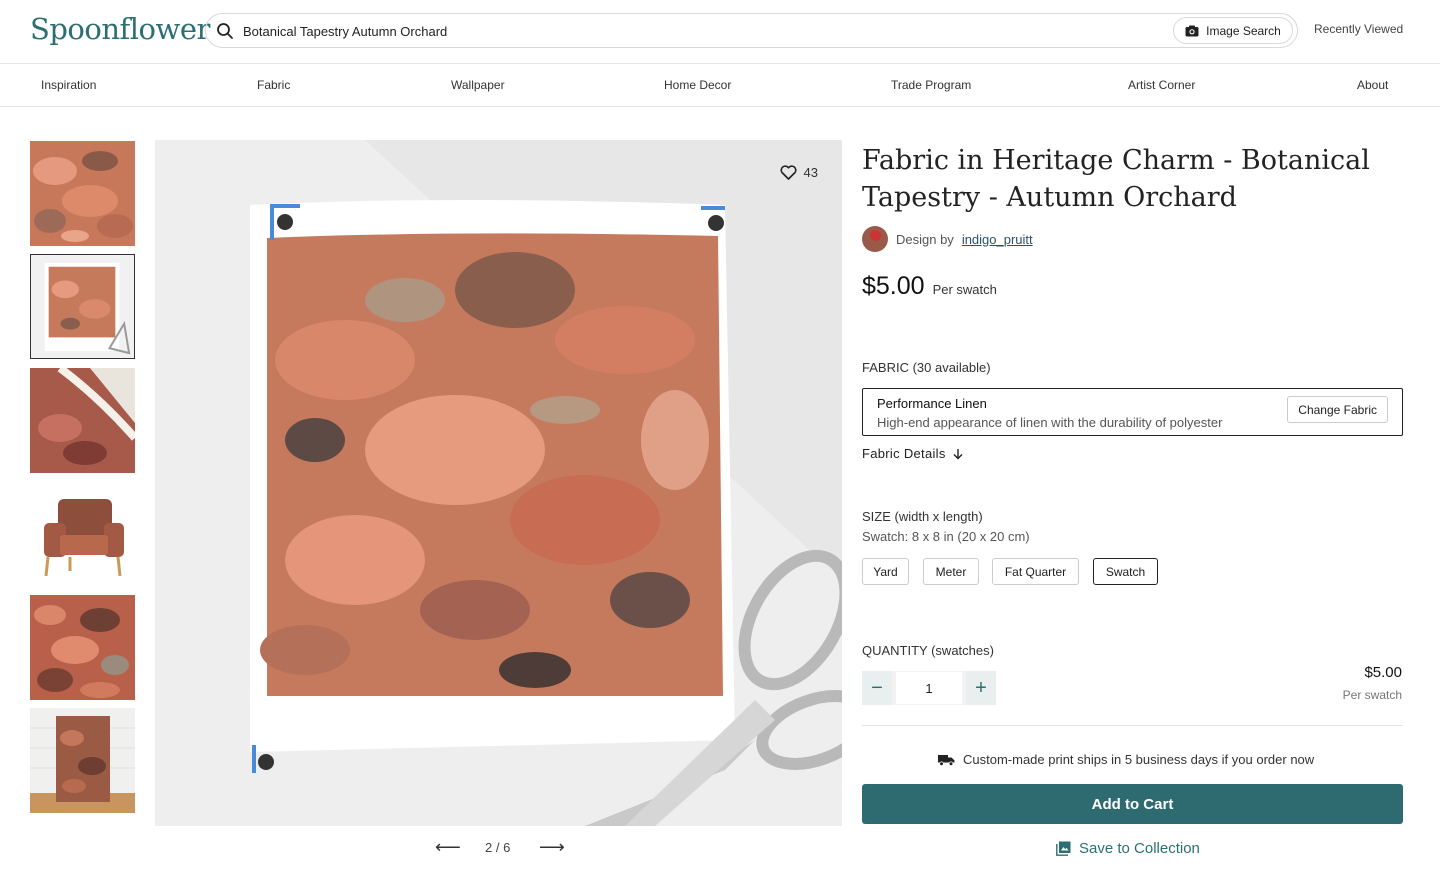  What do you see at coordinates (788, 172) in the screenshot?
I see `heart-icon` at bounding box center [788, 172].